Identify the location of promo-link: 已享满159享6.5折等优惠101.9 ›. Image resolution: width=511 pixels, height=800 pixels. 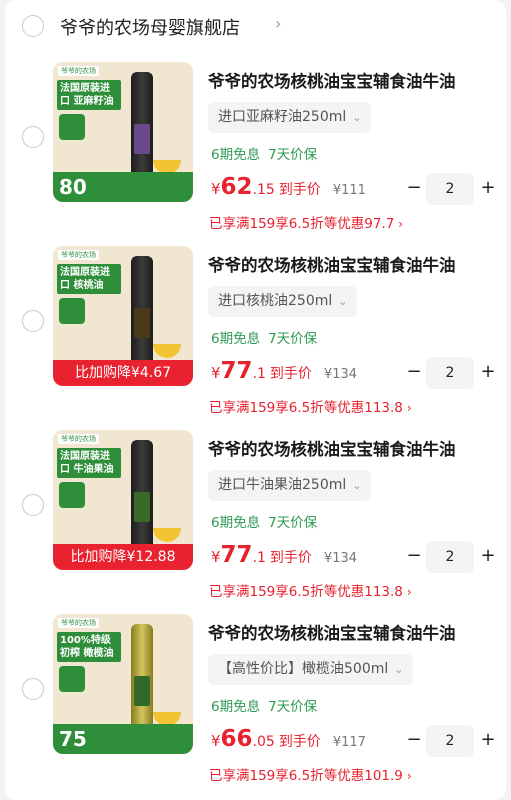
(310, 774).